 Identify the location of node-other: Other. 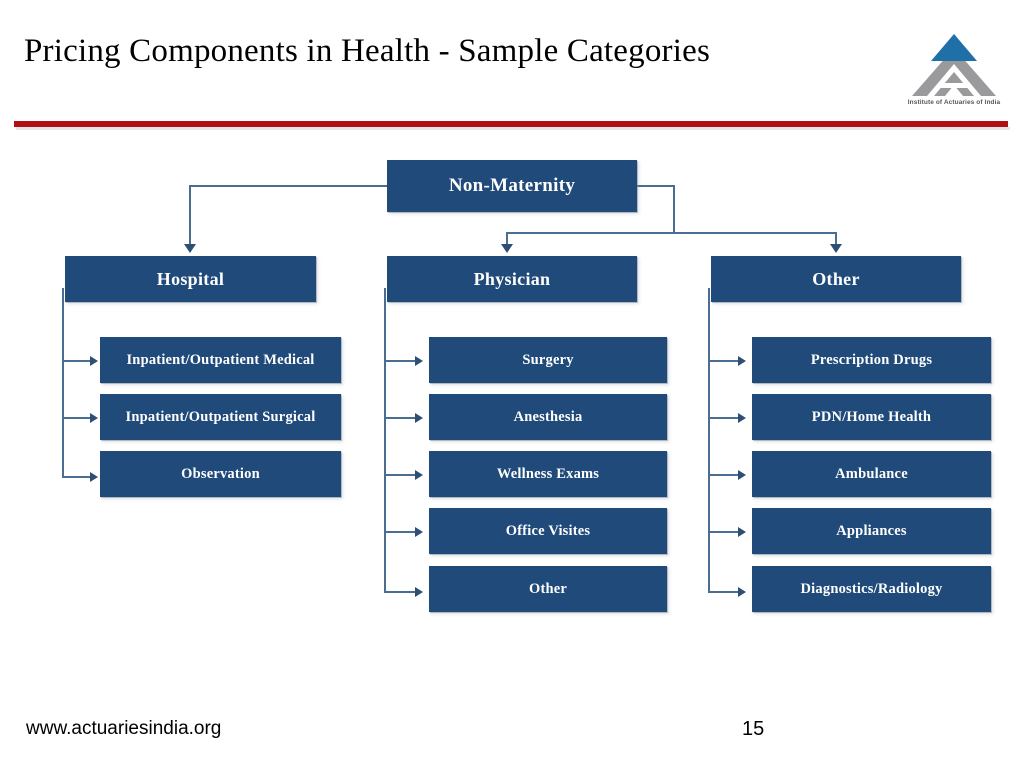
(836, 279).